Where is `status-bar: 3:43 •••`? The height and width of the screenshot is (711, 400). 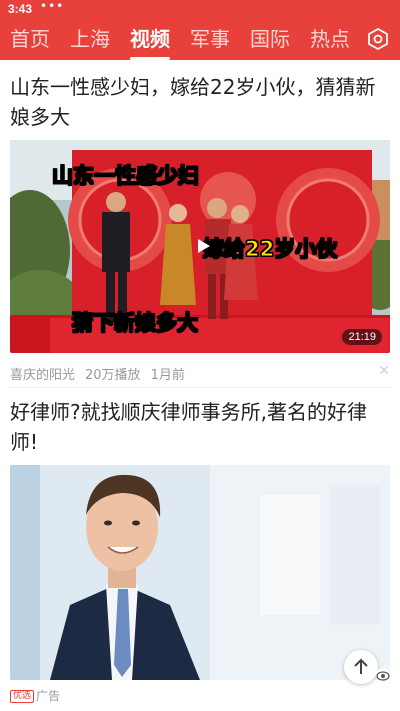 status-bar: 3:43 ••• is located at coordinates (200, 10).